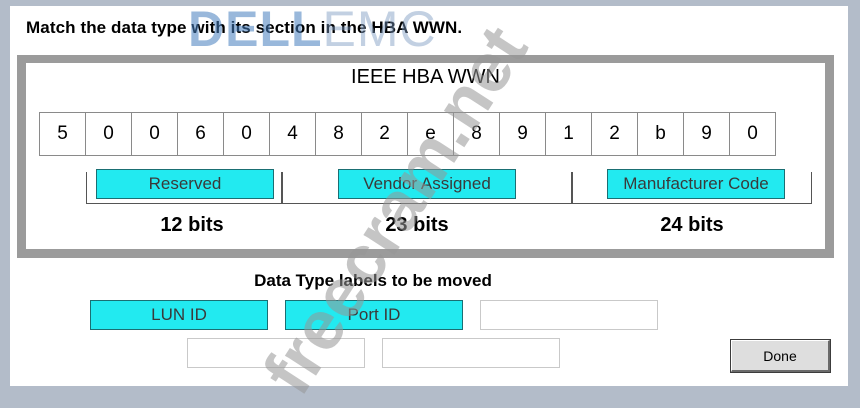  Describe the element at coordinates (427, 184) in the screenshot. I see `drop-target-vendor-assigned: Vendor Assigned` at that location.